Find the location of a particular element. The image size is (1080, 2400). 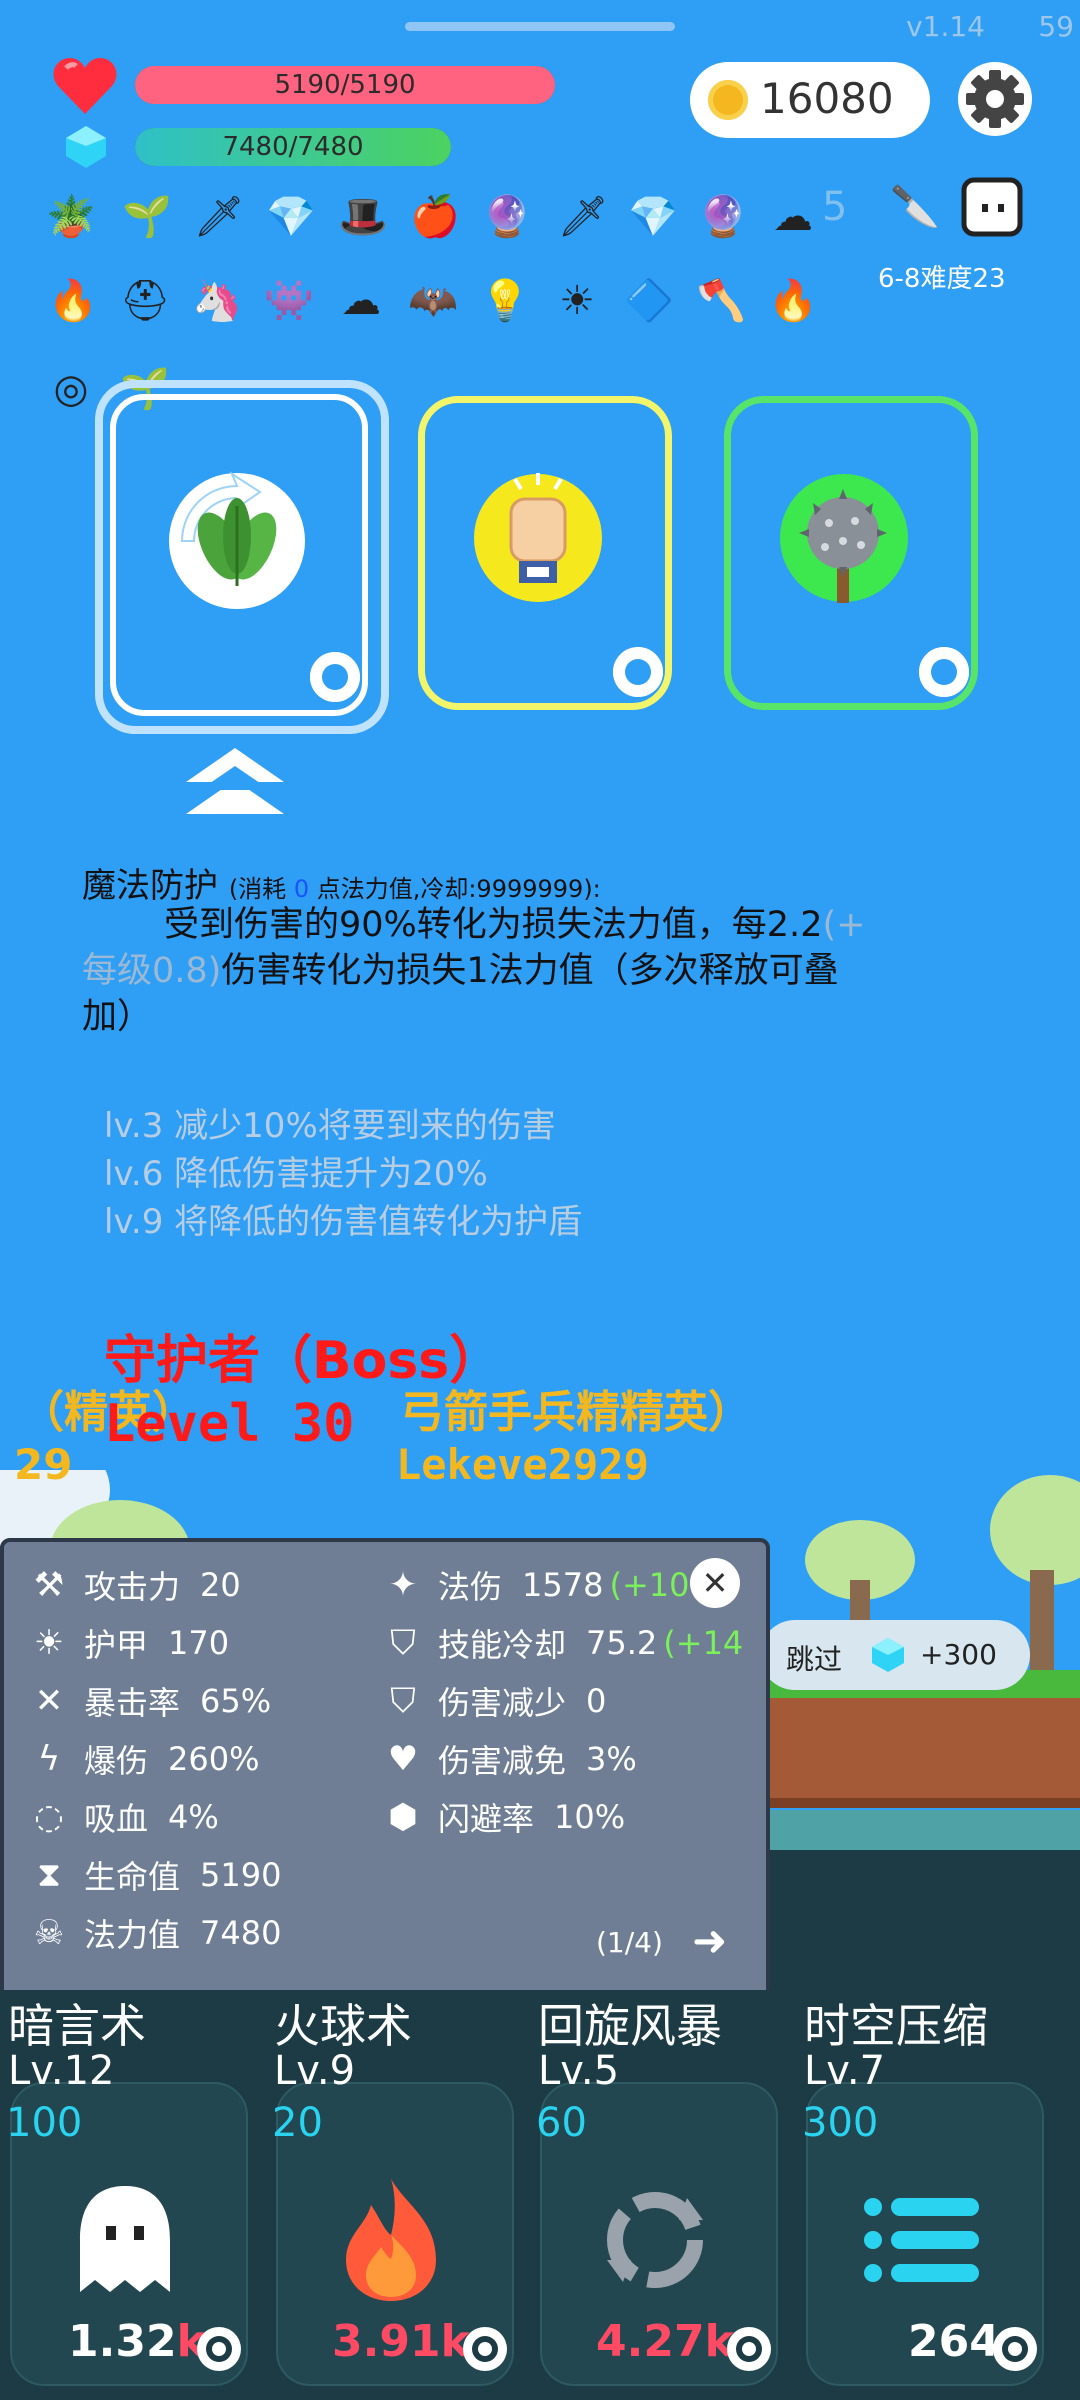

apple-icon: 🍎 is located at coordinates (435, 217).